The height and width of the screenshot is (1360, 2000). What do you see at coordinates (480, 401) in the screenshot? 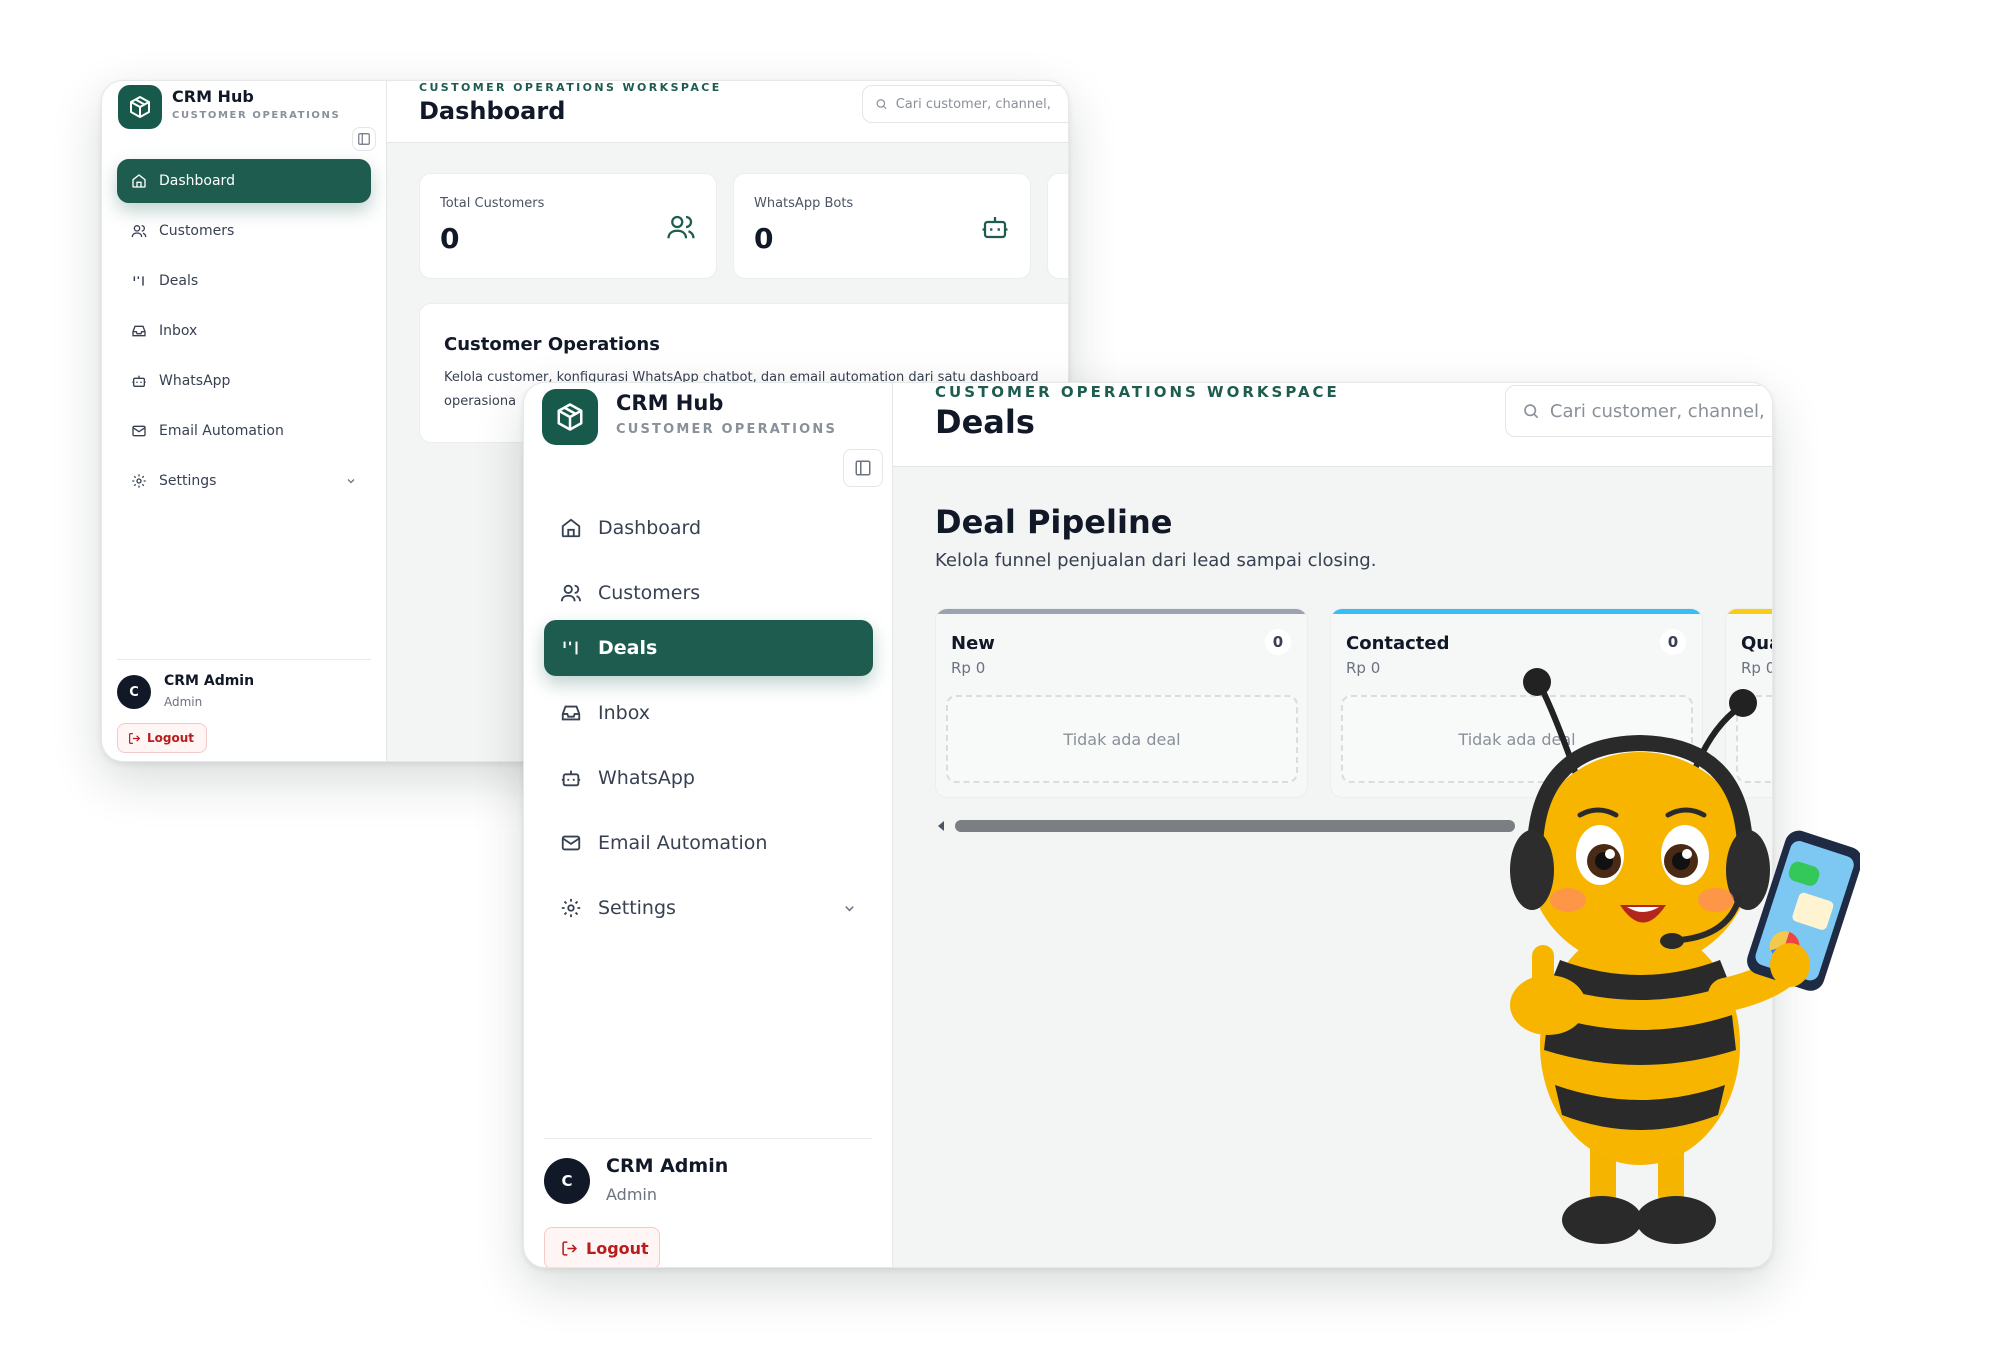
I see `card-description-continued: operasiona` at bounding box center [480, 401].